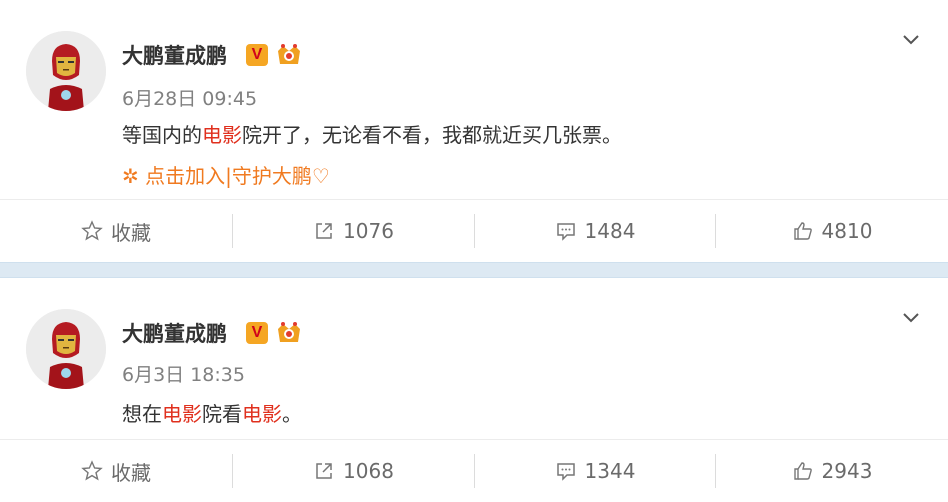 This screenshot has width=948, height=502. What do you see at coordinates (162, 135) in the screenshot?
I see `text-segment: 等国内的` at bounding box center [162, 135].